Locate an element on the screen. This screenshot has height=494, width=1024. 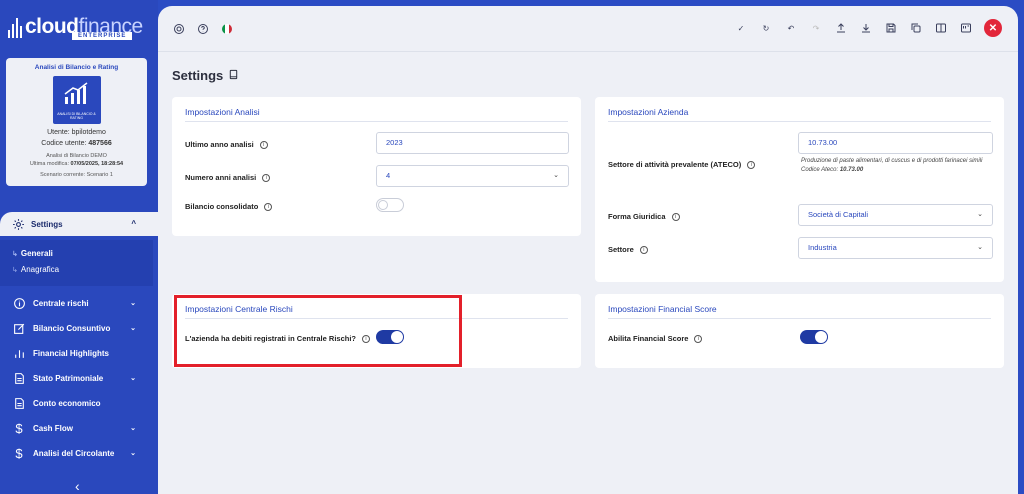
user-name: Utente: bpilotdemo is located at coordinates (76, 132).